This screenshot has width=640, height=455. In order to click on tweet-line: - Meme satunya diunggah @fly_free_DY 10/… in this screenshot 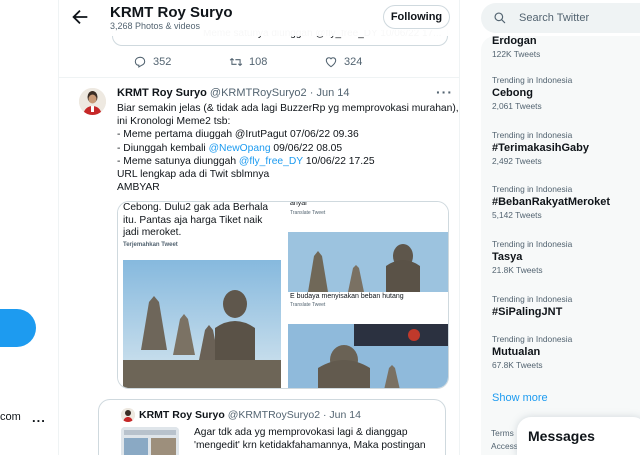, I will do `click(285, 161)`.